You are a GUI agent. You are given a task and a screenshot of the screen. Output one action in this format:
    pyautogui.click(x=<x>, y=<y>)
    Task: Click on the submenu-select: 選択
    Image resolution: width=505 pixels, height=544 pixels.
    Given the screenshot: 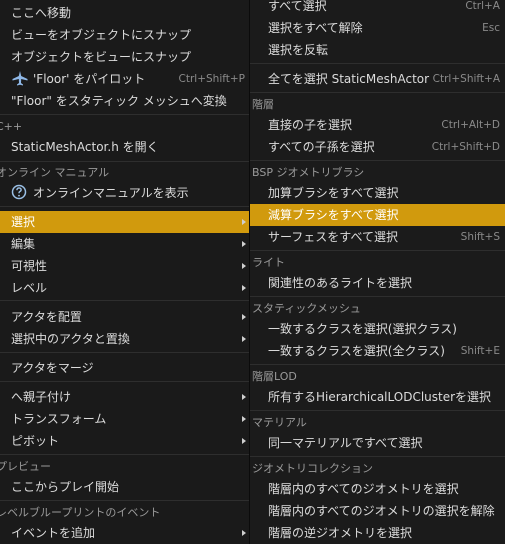 What is the action you would take?
    pyautogui.click(x=124, y=222)
    